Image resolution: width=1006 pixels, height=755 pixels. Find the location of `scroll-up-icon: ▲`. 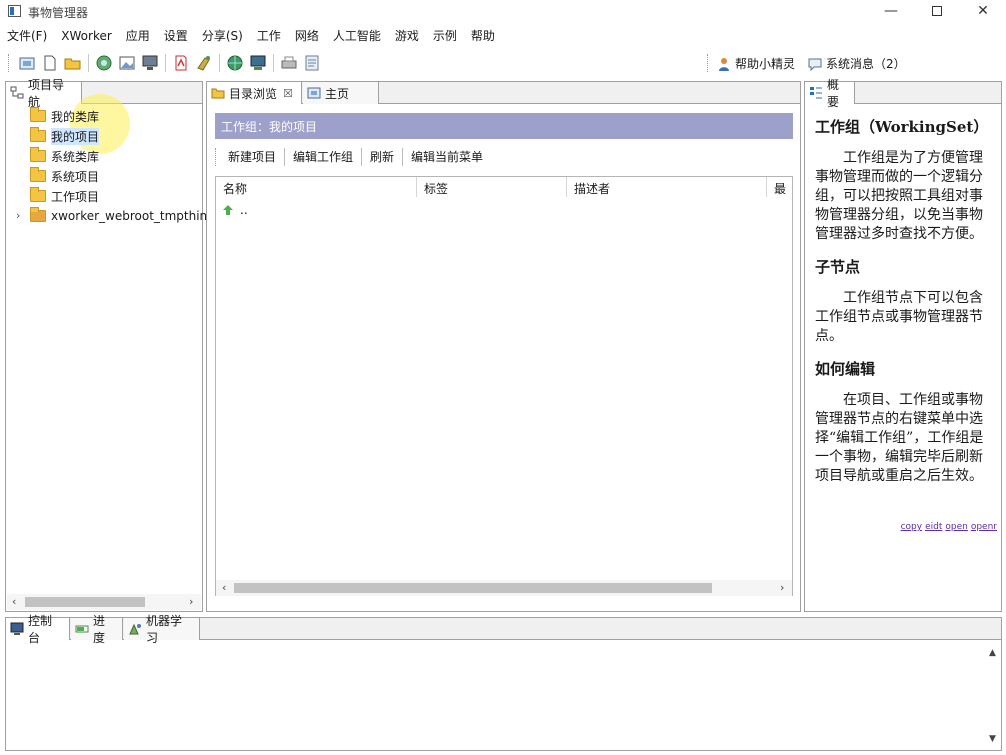

scroll-up-icon: ▲ is located at coordinates (992, 653).